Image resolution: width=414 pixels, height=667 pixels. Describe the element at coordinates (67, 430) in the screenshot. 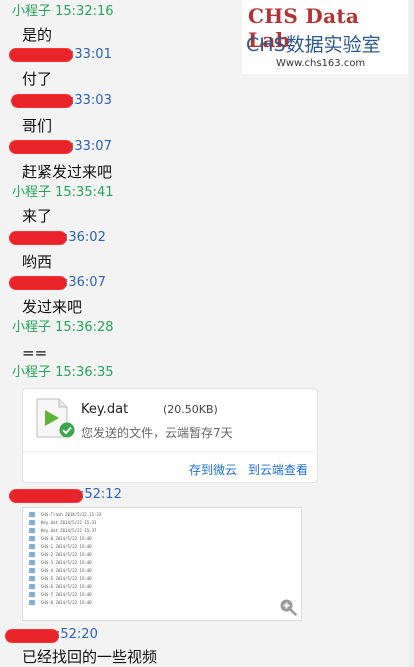

I see `check-badge-icon` at that location.